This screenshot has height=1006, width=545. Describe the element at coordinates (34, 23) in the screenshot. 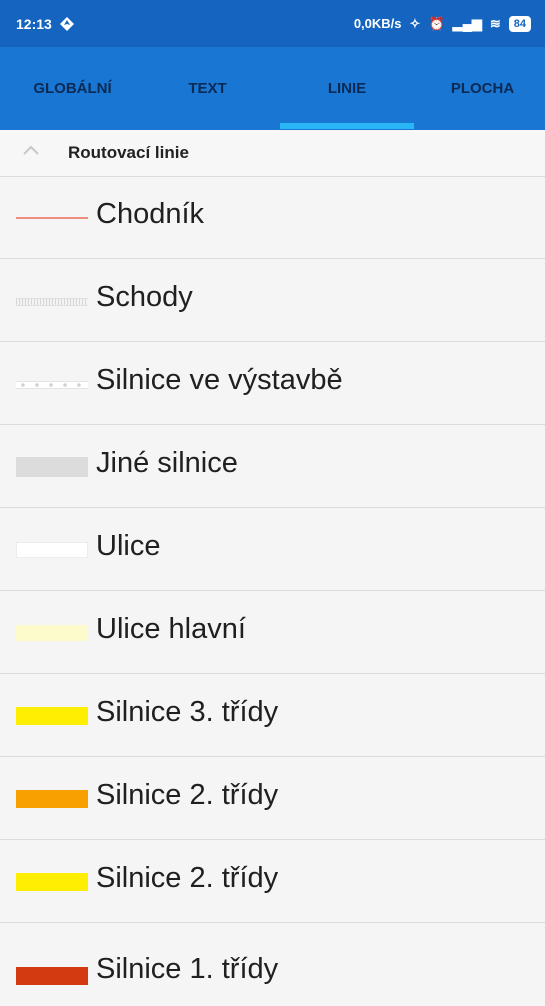

I see `status-time: 12:13` at that location.